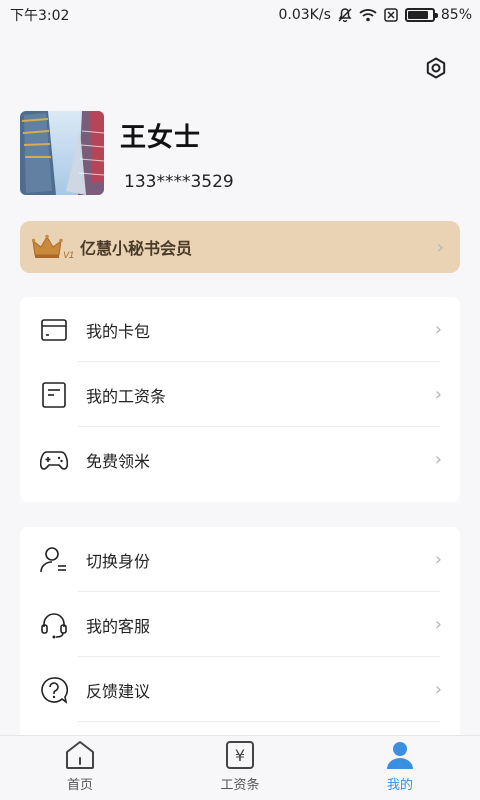 Image resolution: width=480 pixels, height=800 pixels. I want to click on home-icon, so click(80, 755).